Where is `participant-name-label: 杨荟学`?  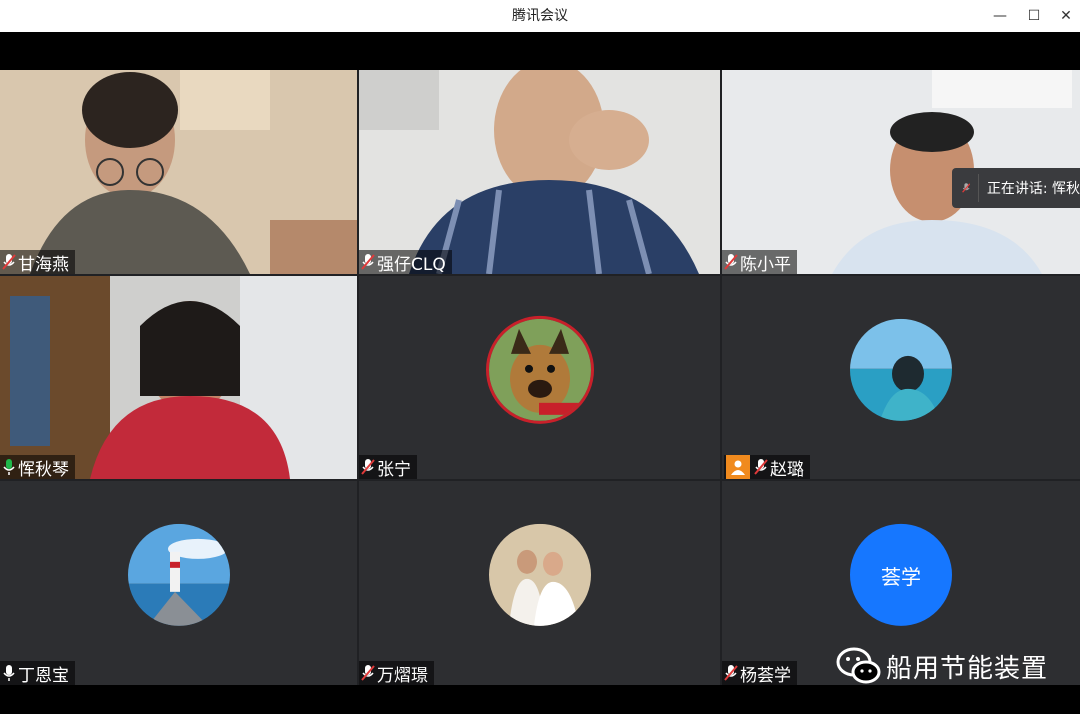 participant-name-label: 杨荟学 is located at coordinates (759, 673).